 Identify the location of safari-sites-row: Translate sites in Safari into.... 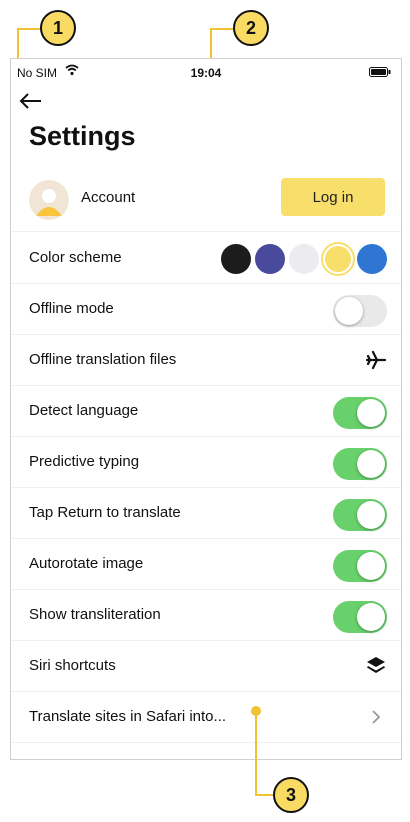
(206, 718).